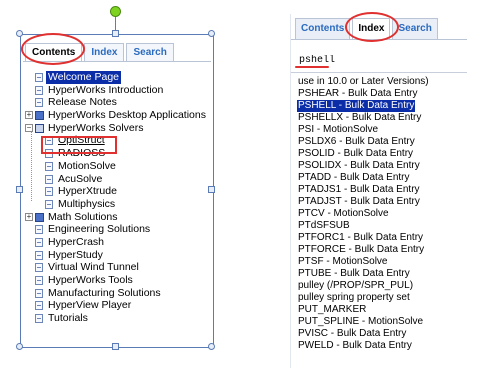 This screenshot has height=378, width=491. What do you see at coordinates (312, 67) in the screenshot?
I see `search-text-underline` at bounding box center [312, 67].